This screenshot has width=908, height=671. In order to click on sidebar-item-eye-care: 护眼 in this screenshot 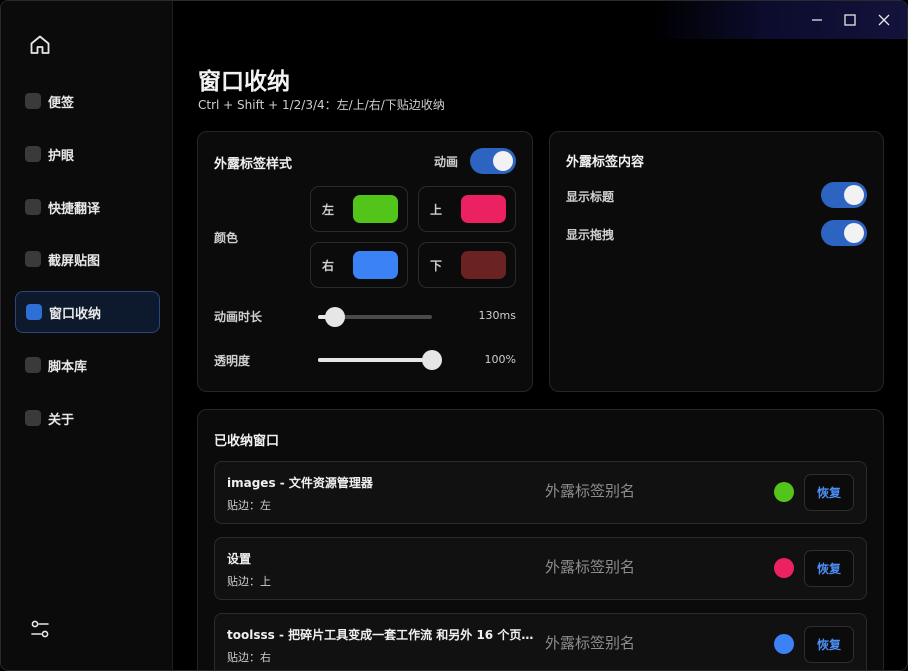, I will do `click(87, 154)`.